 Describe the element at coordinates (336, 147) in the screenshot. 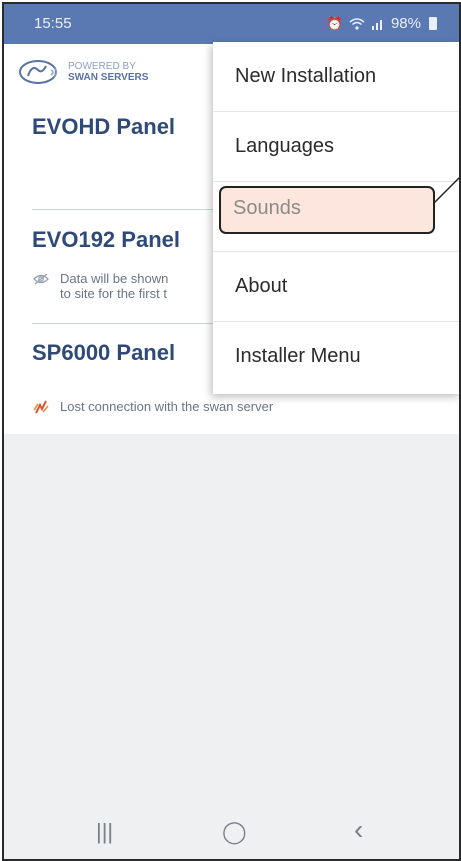

I see `menu-item-languages: Languages` at that location.